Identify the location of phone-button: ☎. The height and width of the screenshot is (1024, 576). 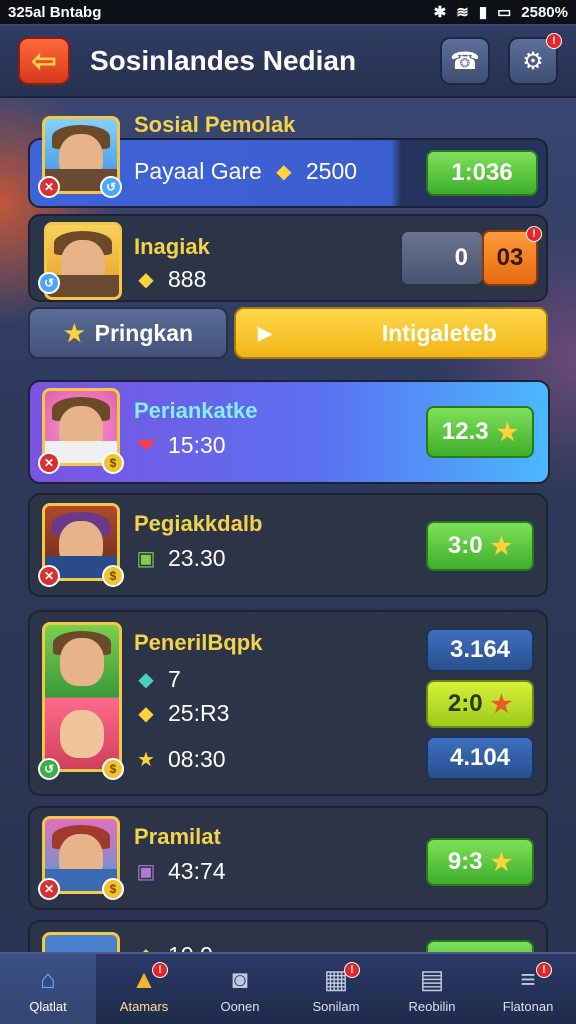
(465, 61).